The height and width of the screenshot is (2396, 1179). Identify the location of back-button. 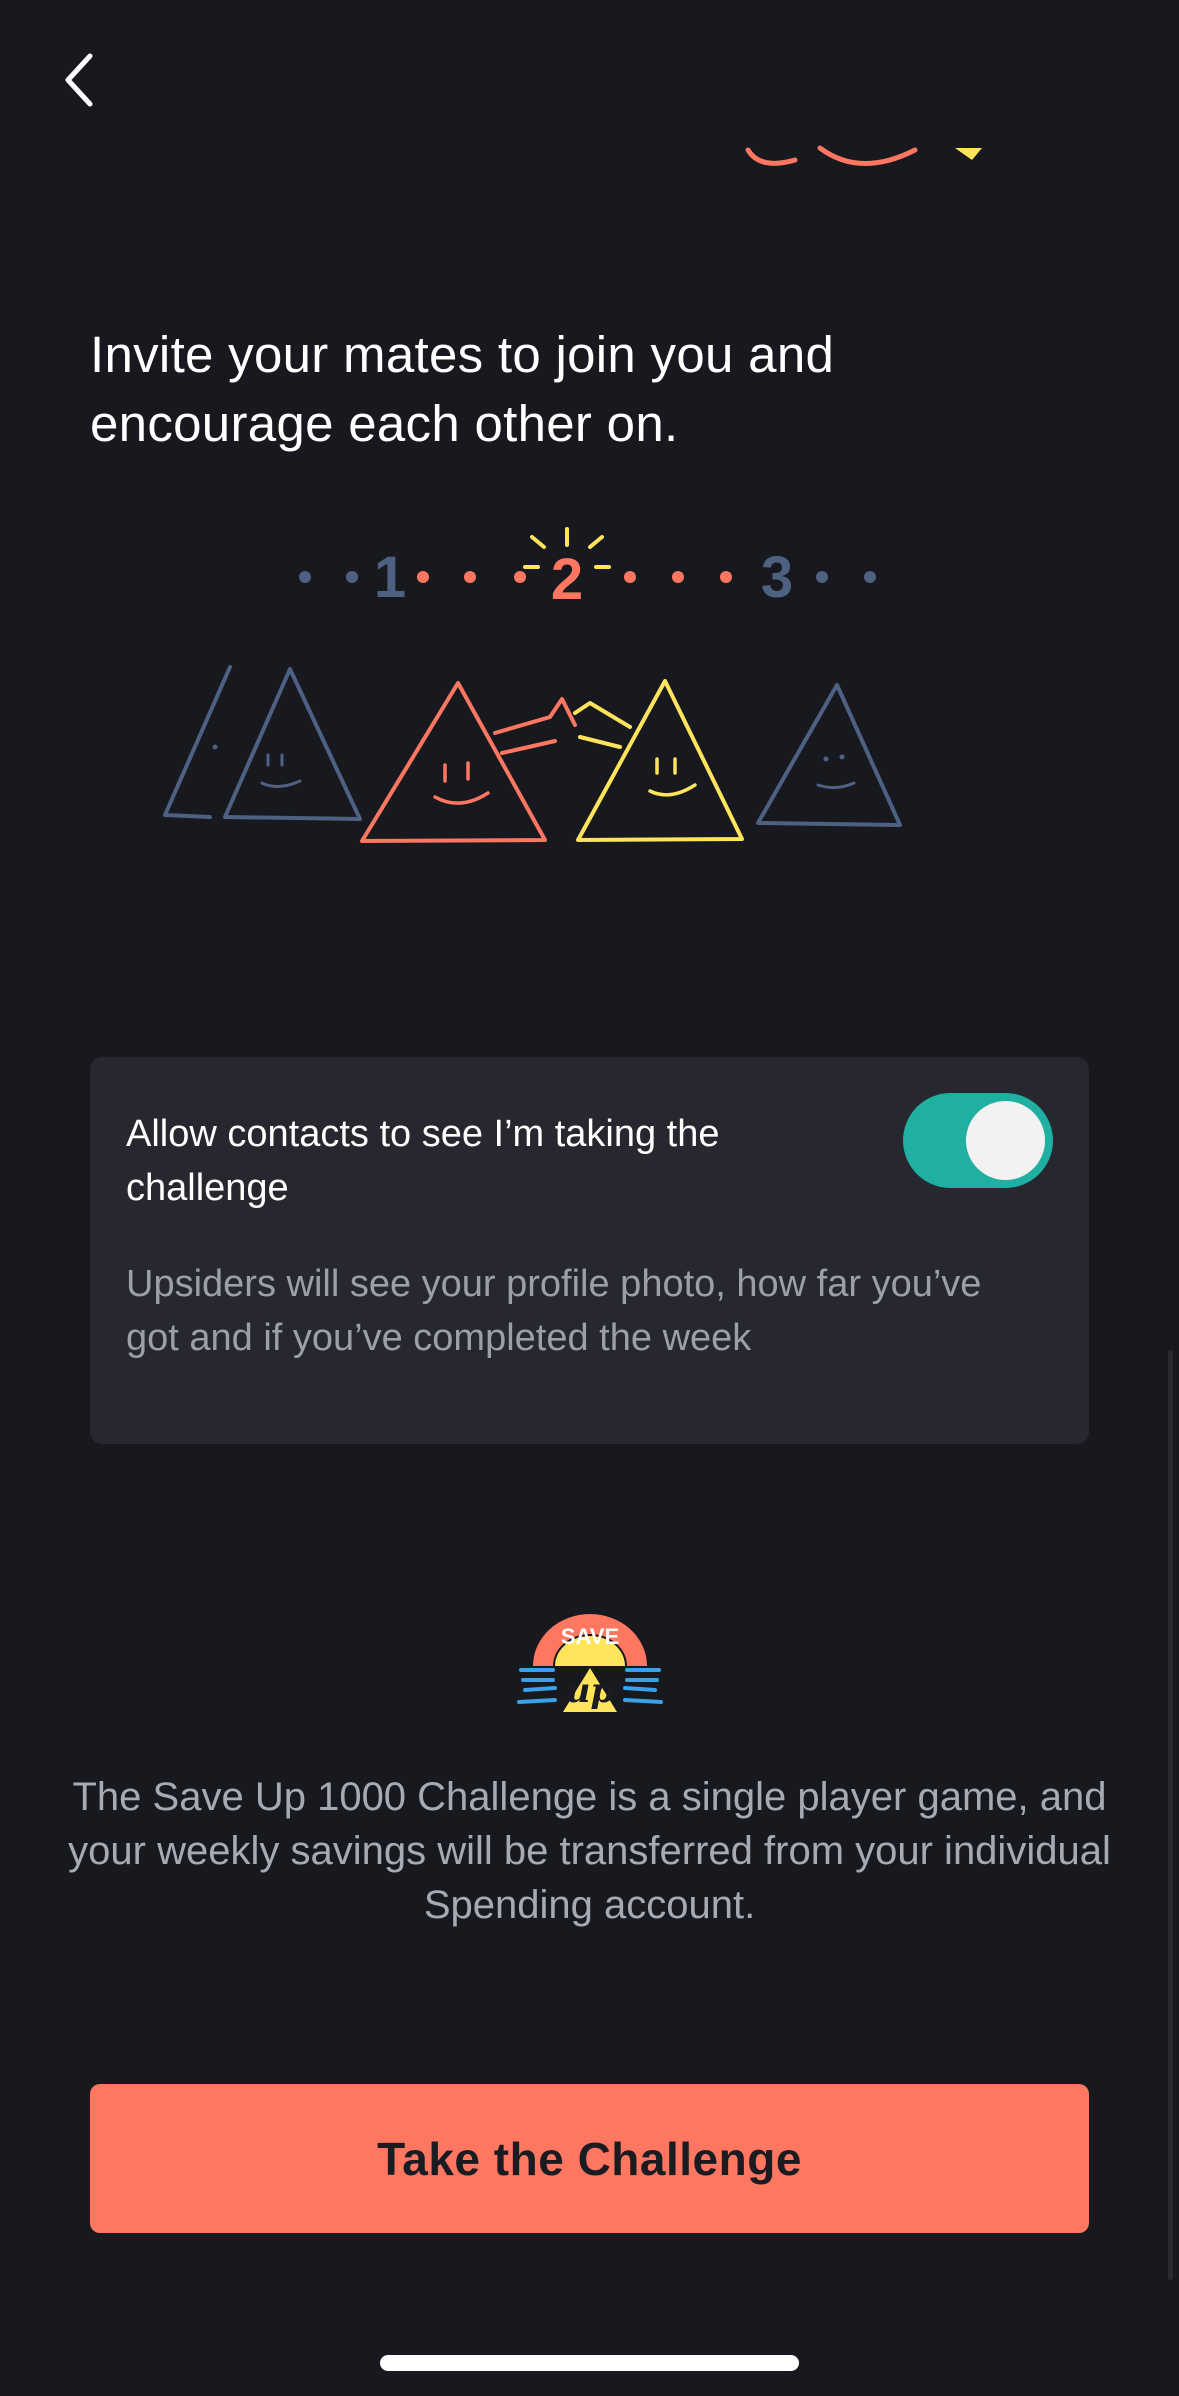
(80, 80).